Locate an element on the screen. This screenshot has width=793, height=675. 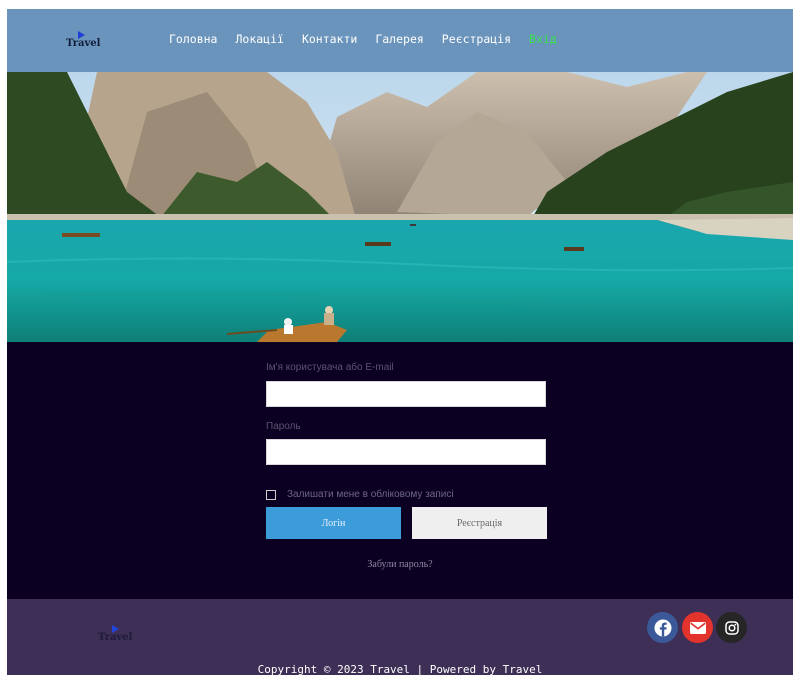
nav-item-locations: Локації is located at coordinates (259, 39).